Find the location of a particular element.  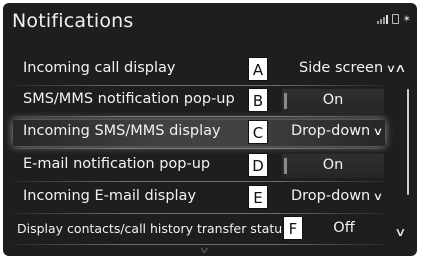

status-bar: ✶ is located at coordinates (393, 19).